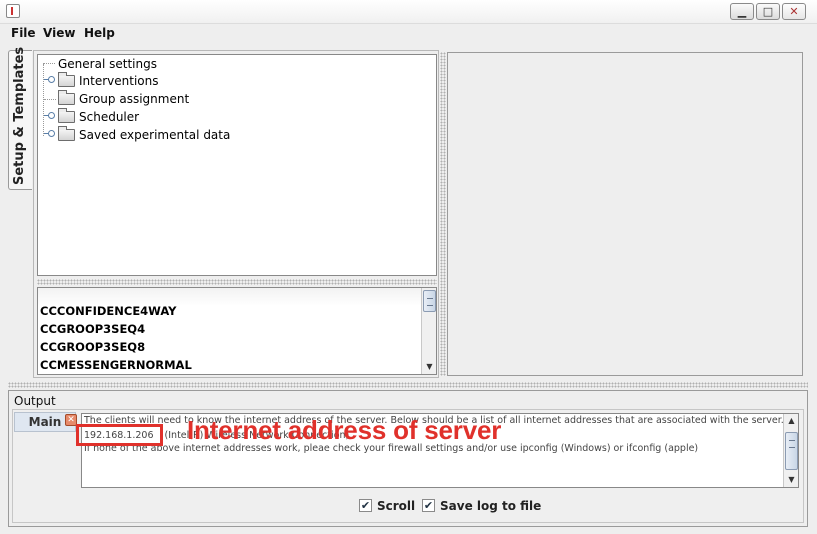 The height and width of the screenshot is (534, 817). What do you see at coordinates (443, 214) in the screenshot?
I see `split-handle-vertical` at bounding box center [443, 214].